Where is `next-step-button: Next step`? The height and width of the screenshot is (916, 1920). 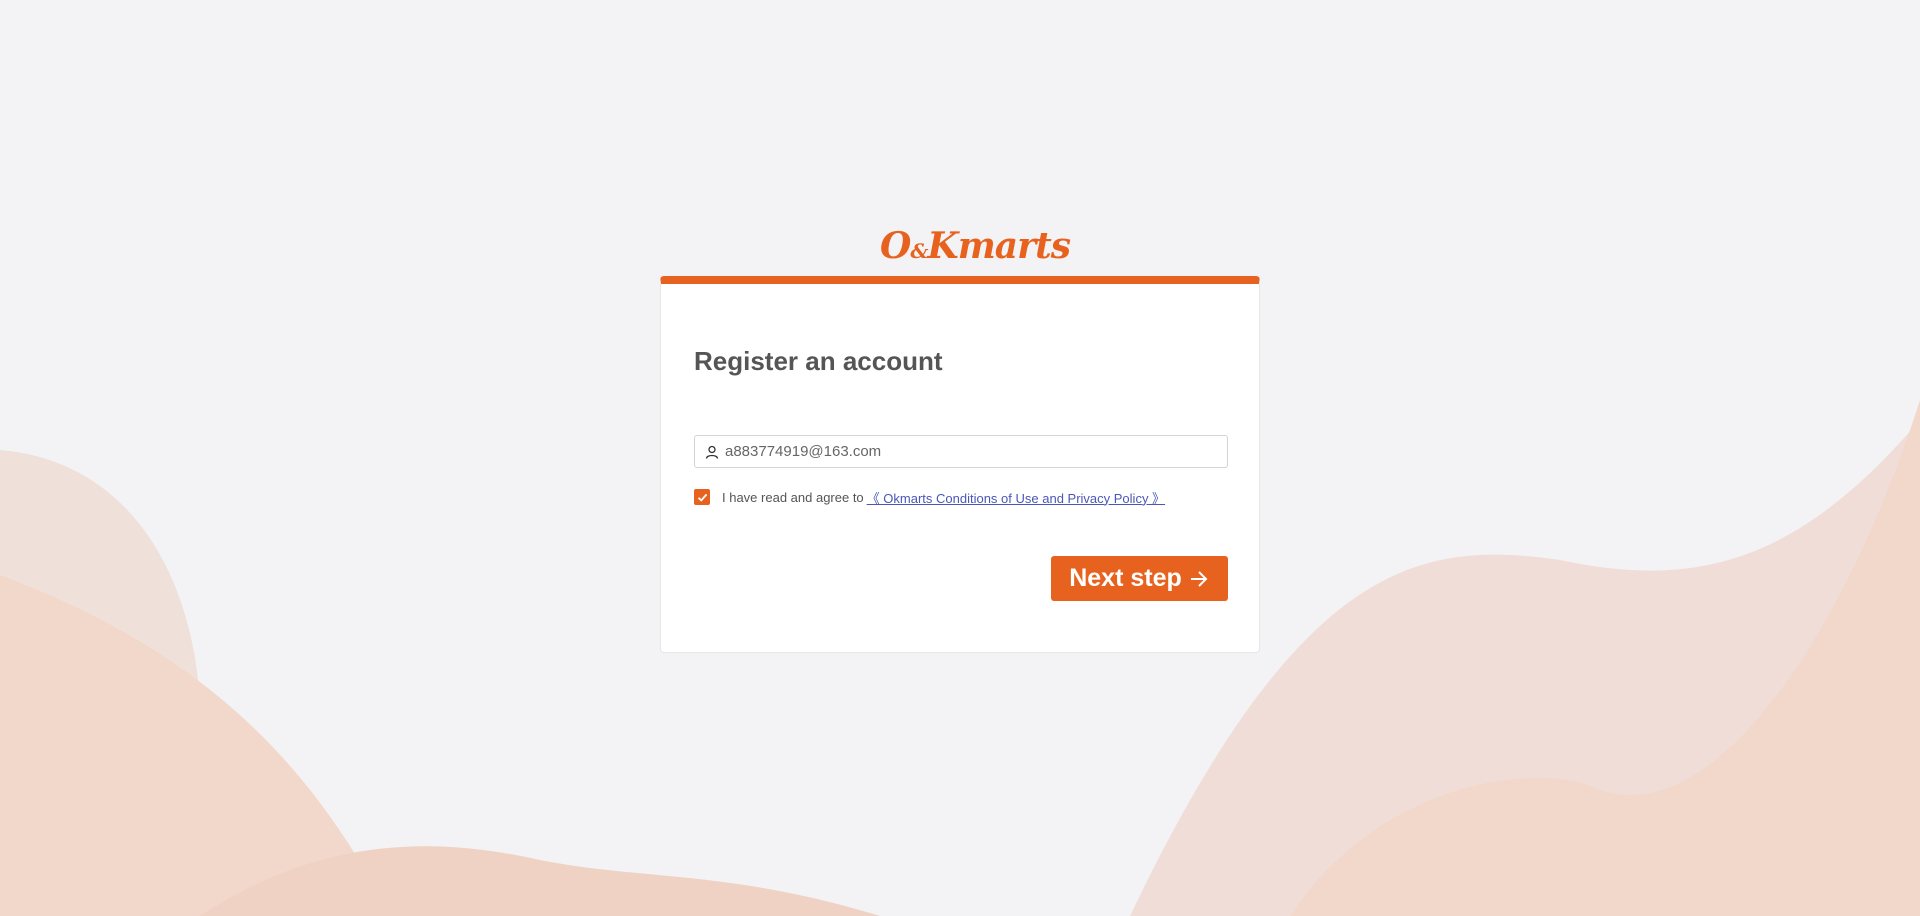
next-step-button: Next step is located at coordinates (1139, 578).